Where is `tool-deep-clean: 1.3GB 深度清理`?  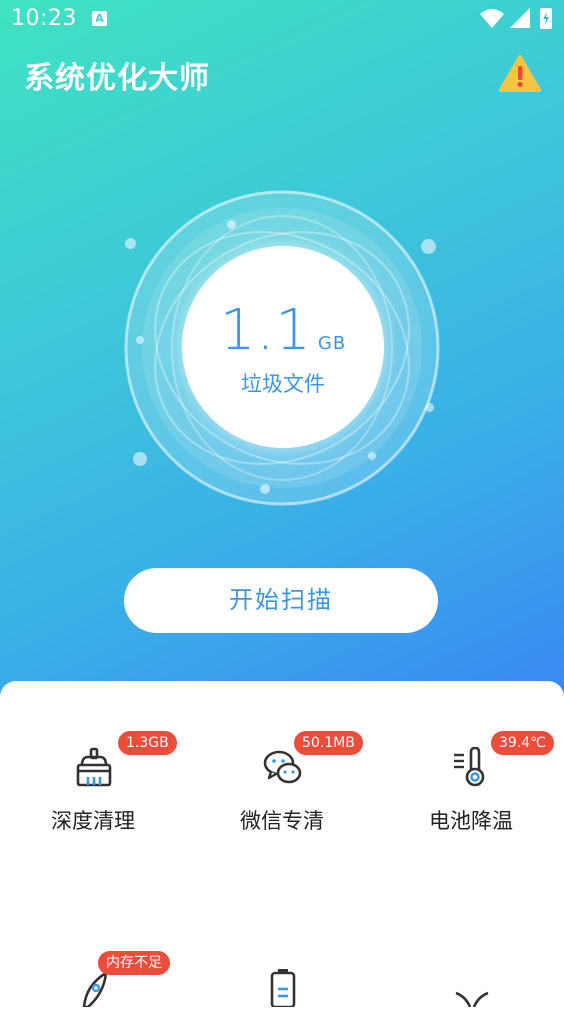
tool-deep-clean: 1.3GB 深度清理 is located at coordinates (95, 757).